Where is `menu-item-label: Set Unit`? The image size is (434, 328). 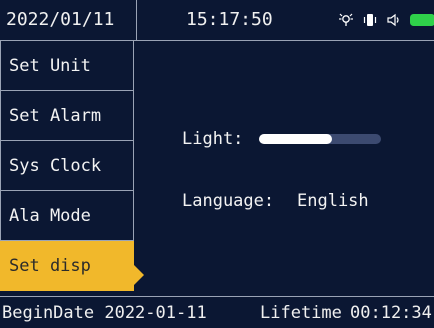
menu-item-label: Set Unit is located at coordinates (50, 66).